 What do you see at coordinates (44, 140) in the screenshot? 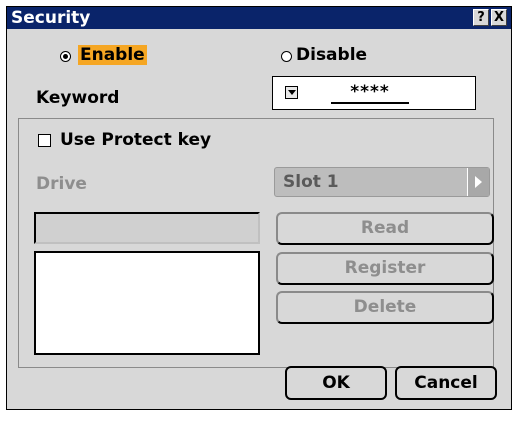
I see `use-protect-key-checkbox` at bounding box center [44, 140].